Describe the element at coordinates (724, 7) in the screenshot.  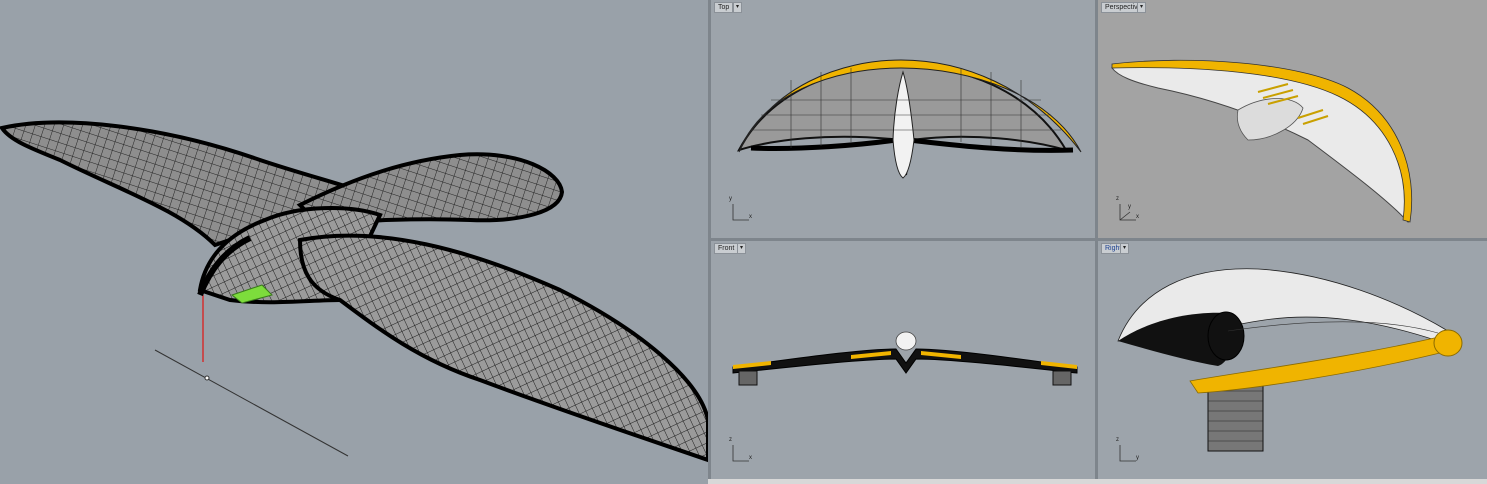
I see `viewport-title-top: Top` at that location.